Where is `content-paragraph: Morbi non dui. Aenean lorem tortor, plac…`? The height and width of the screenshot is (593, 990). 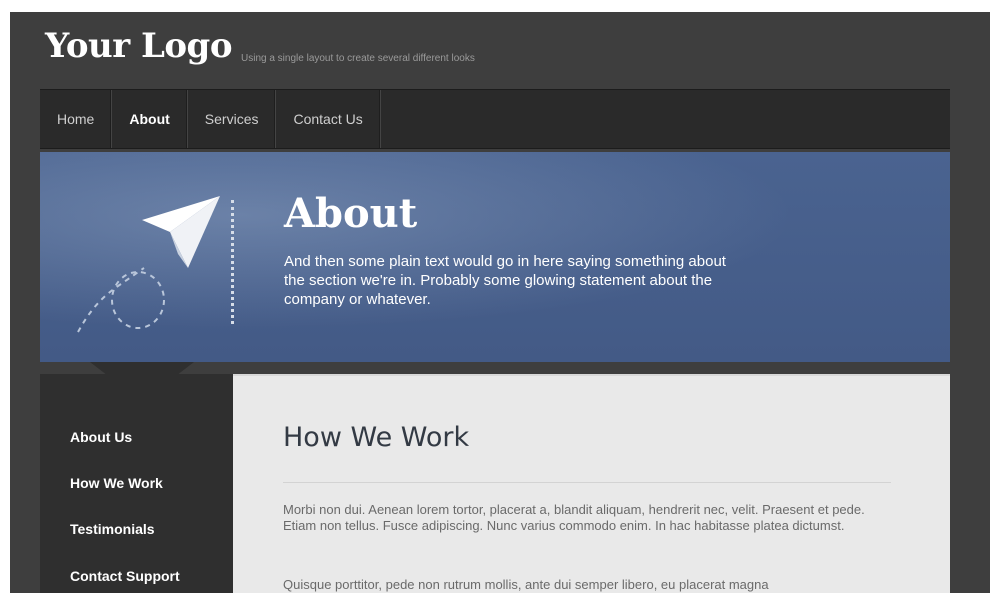
content-paragraph: Morbi non dui. Aenean lorem tortor, plac… is located at coordinates (574, 517).